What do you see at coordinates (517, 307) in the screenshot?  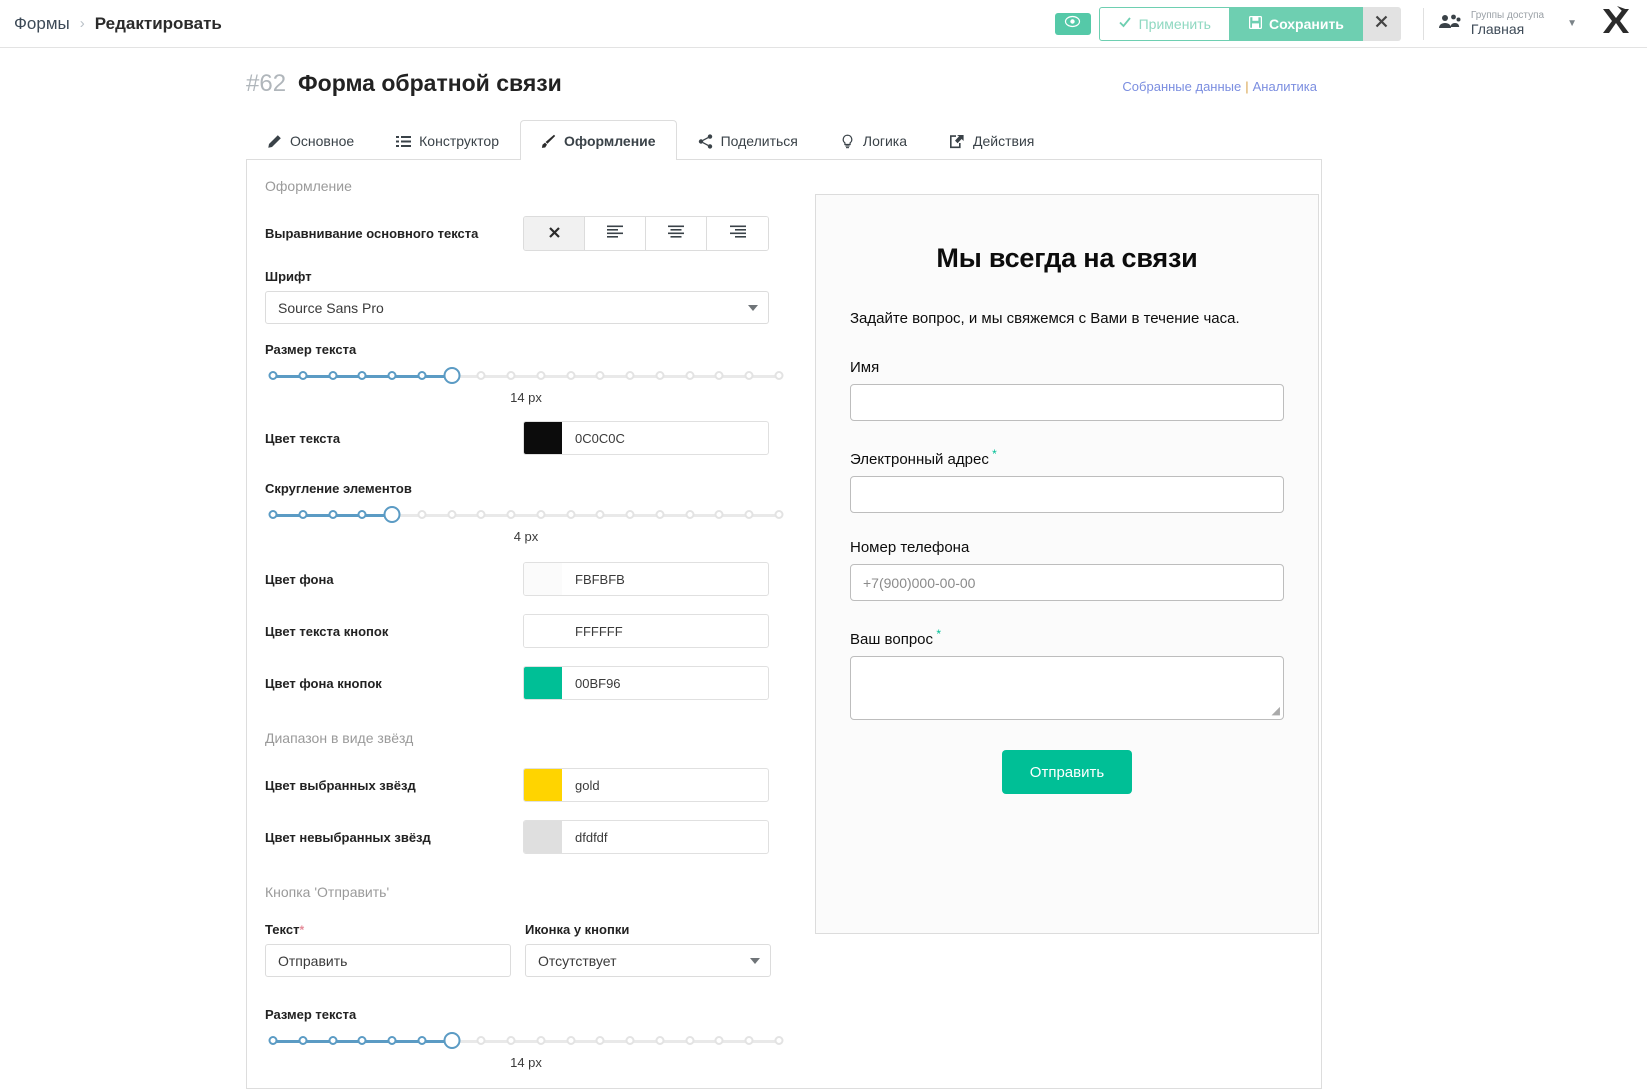 I see `font-select: Source Sans Pro` at bounding box center [517, 307].